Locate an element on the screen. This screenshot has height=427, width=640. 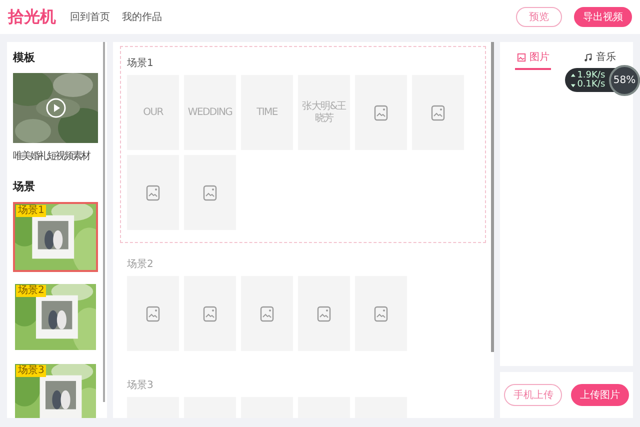
upload-rate: 1.9K/s is located at coordinates (591, 75).